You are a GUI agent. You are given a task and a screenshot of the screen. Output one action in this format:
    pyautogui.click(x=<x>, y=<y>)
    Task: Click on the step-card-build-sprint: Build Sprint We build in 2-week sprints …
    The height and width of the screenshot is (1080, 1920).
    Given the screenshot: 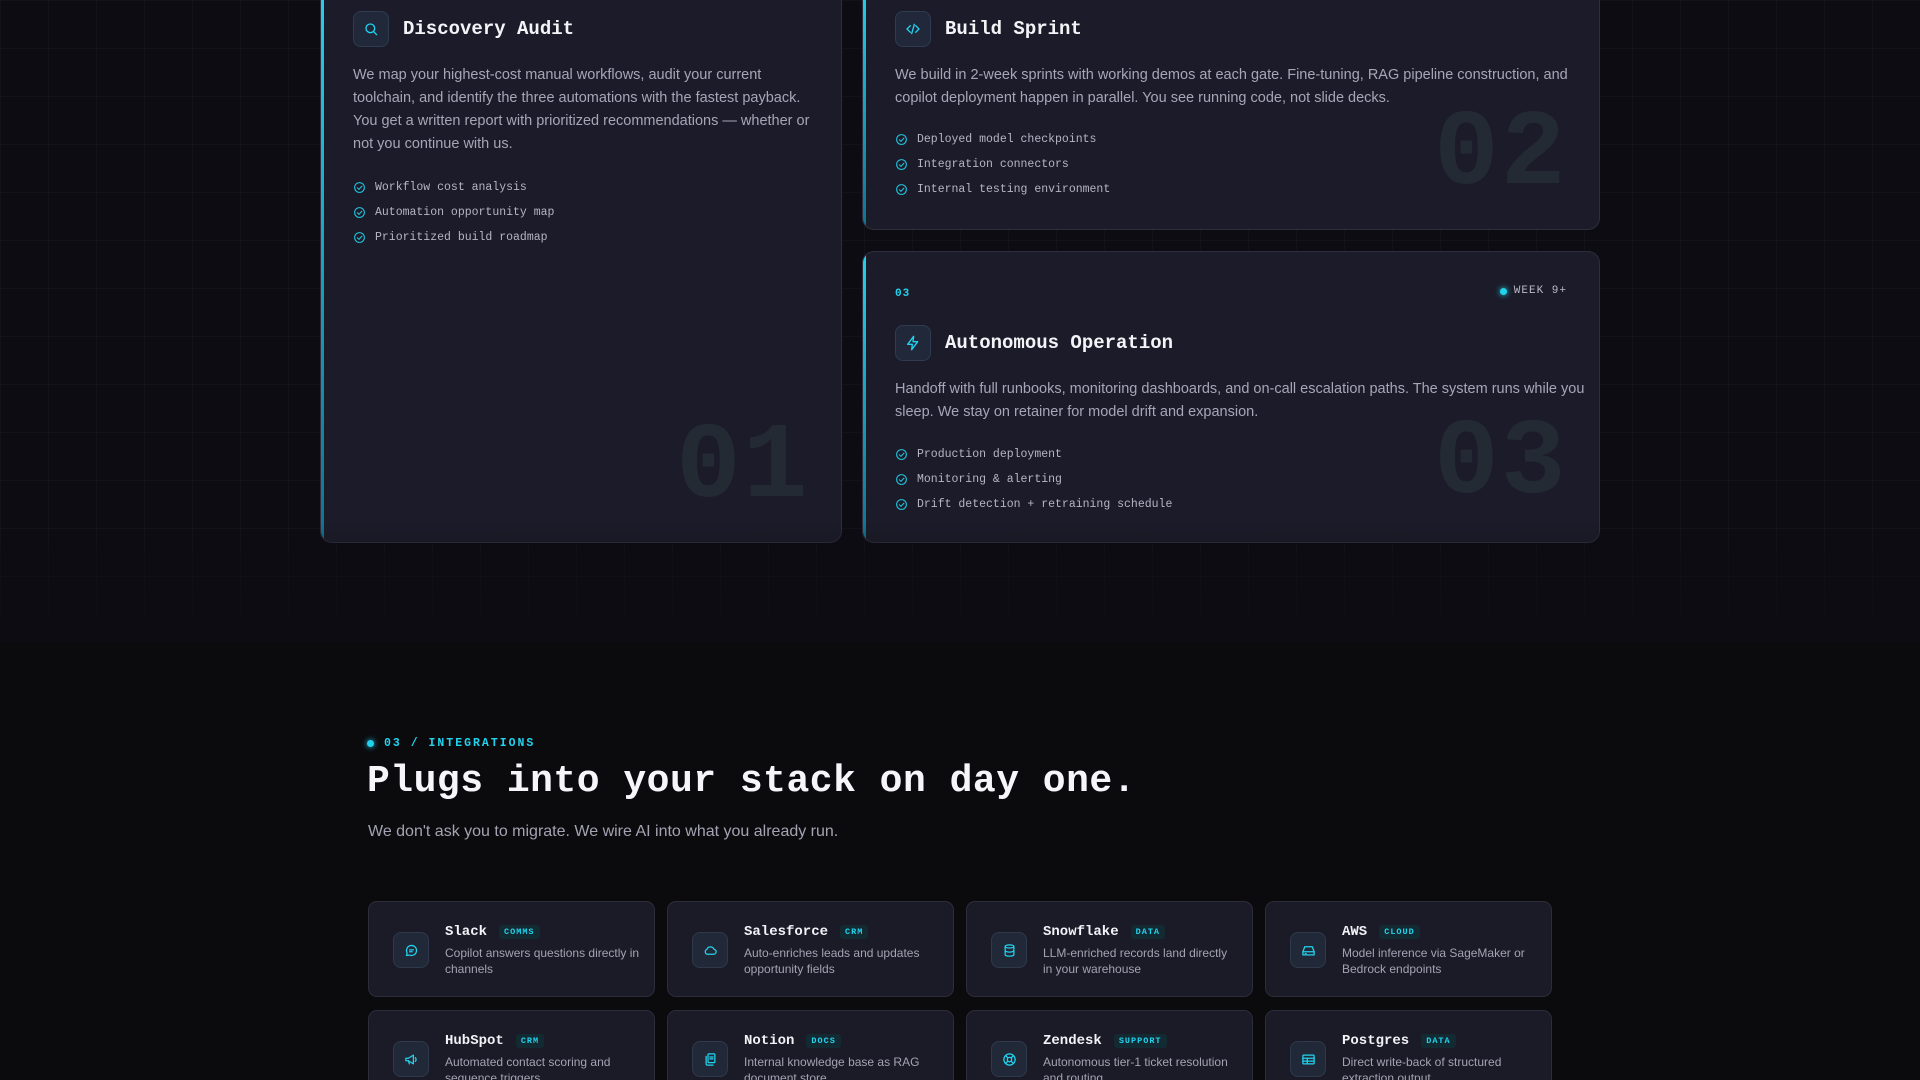 What is the action you would take?
    pyautogui.click(x=1231, y=115)
    